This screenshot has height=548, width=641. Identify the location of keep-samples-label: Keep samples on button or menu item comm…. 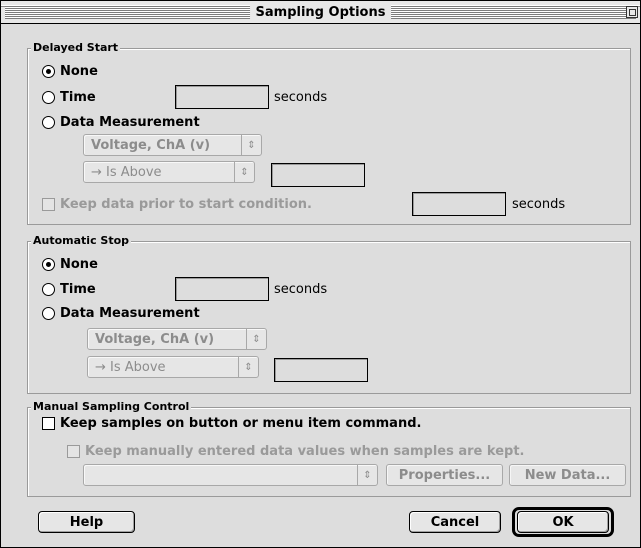
(241, 423).